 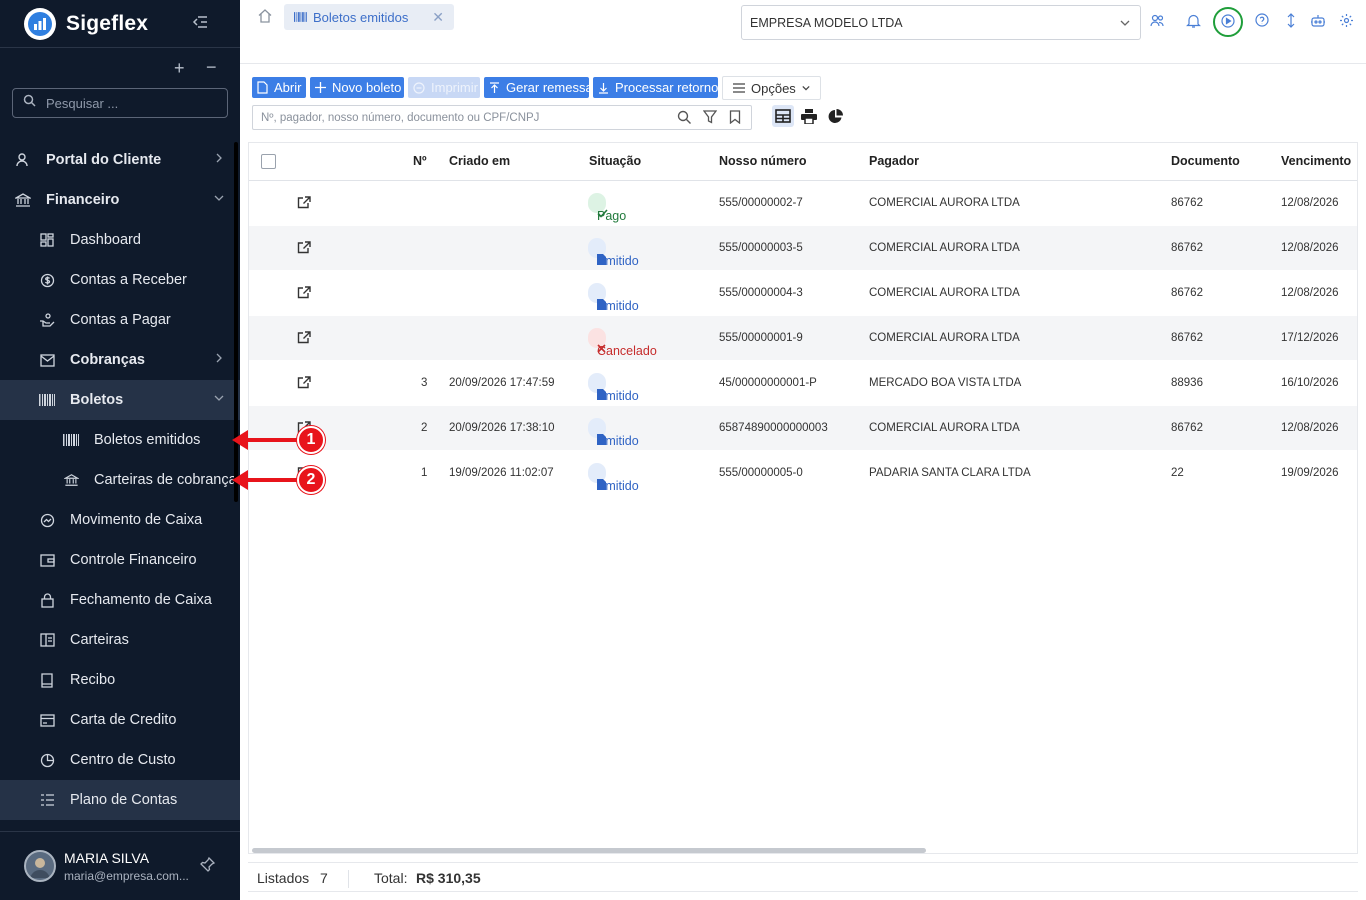 What do you see at coordinates (120, 400) in the screenshot?
I see `sidebar-item-boletos: Boletos` at bounding box center [120, 400].